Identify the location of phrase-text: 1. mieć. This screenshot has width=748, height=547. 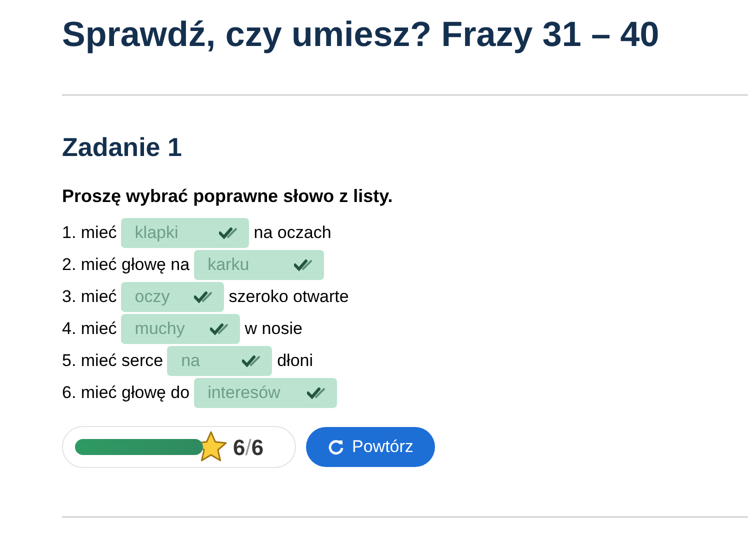
(89, 233).